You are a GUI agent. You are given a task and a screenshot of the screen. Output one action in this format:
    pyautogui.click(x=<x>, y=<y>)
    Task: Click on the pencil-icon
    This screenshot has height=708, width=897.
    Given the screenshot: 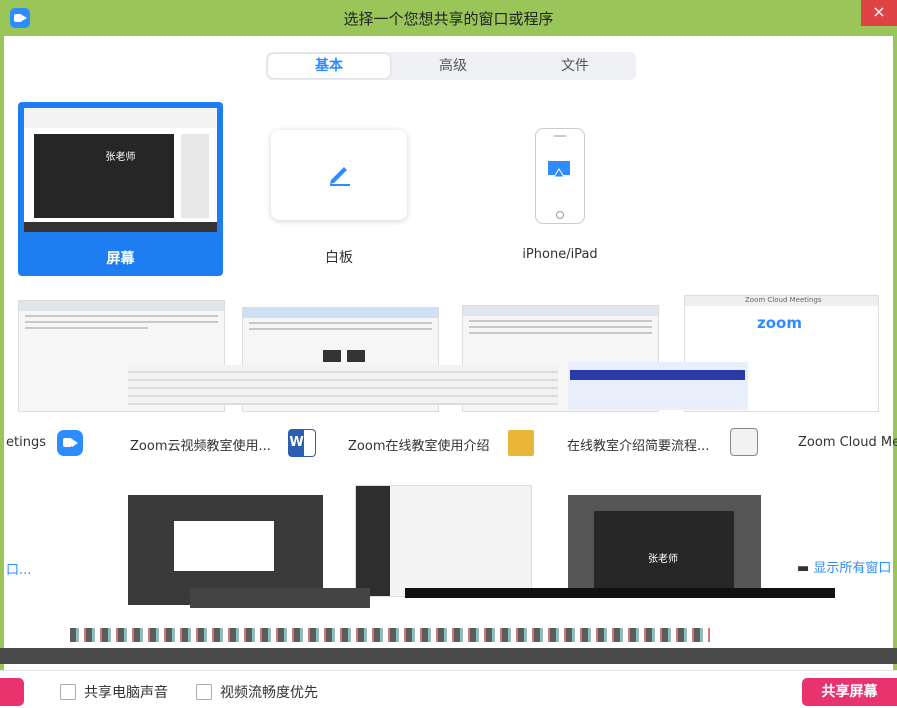 What is the action you would take?
    pyautogui.click(x=340, y=176)
    